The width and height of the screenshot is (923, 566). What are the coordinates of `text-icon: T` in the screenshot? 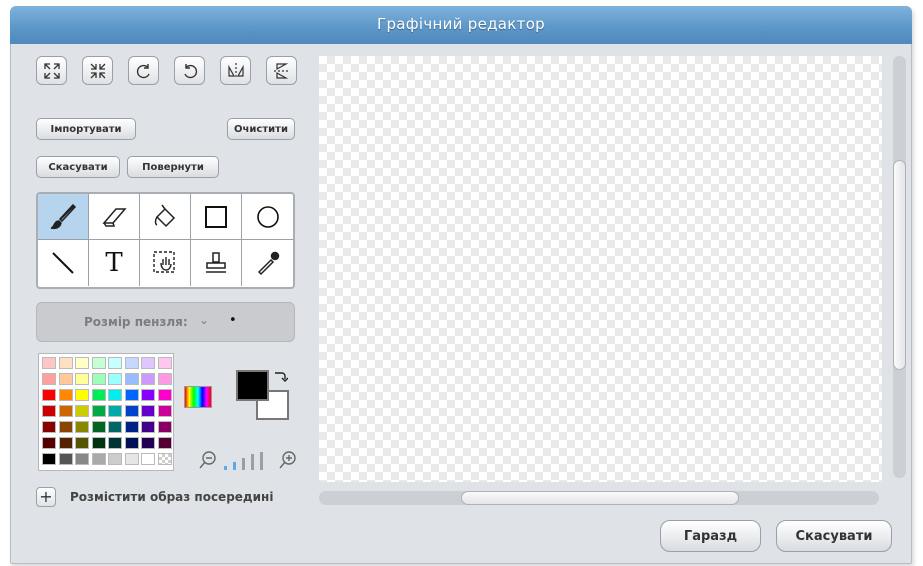 It's located at (114, 263).